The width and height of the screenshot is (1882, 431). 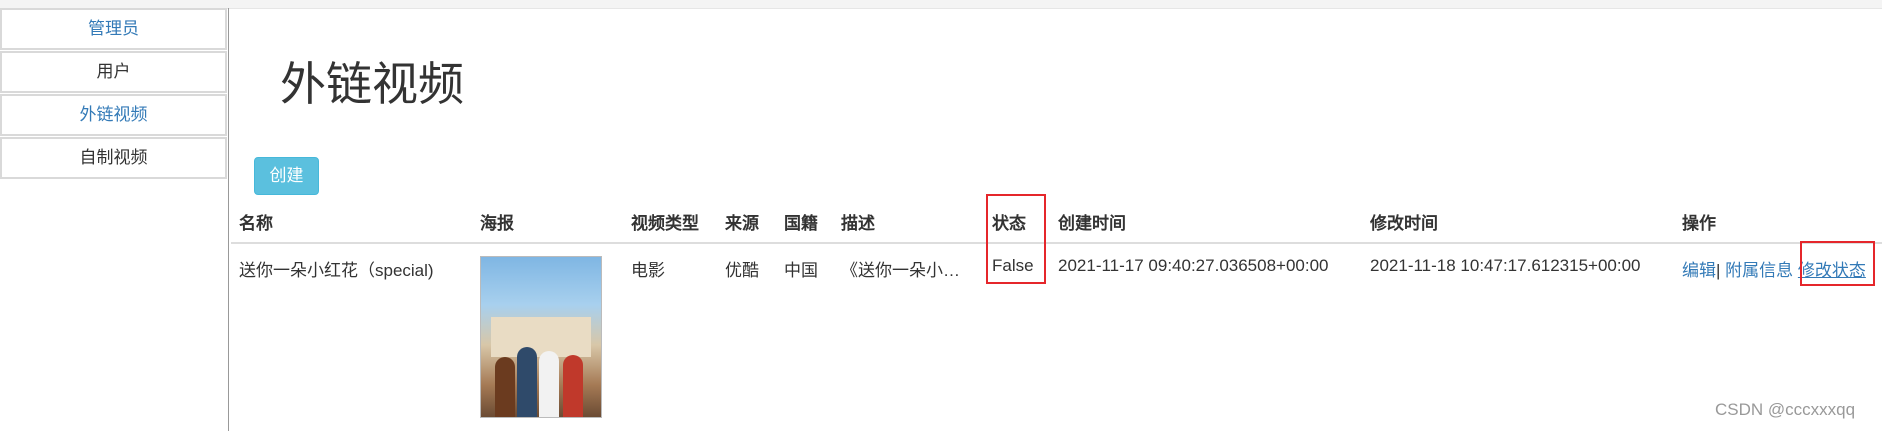 I want to click on cell-video-type: 电影, so click(x=648, y=270).